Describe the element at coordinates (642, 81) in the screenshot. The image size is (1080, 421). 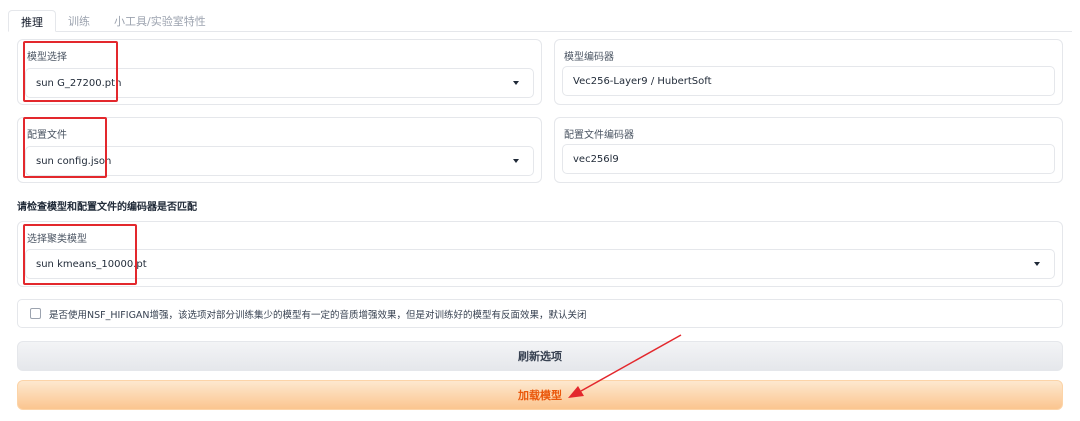
I see `model-encoder-value: Vec256-Layer9 / HubertSoft` at that location.